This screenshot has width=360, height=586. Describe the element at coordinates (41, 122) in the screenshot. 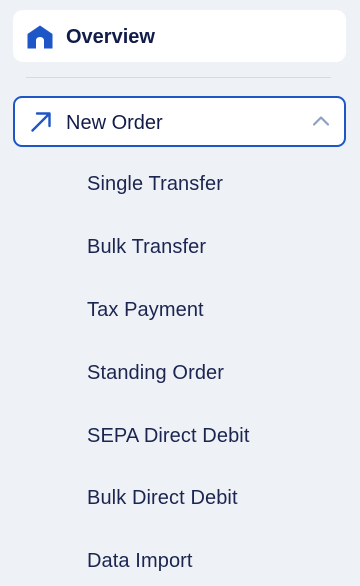

I see `arrow-up-right-icon` at that location.